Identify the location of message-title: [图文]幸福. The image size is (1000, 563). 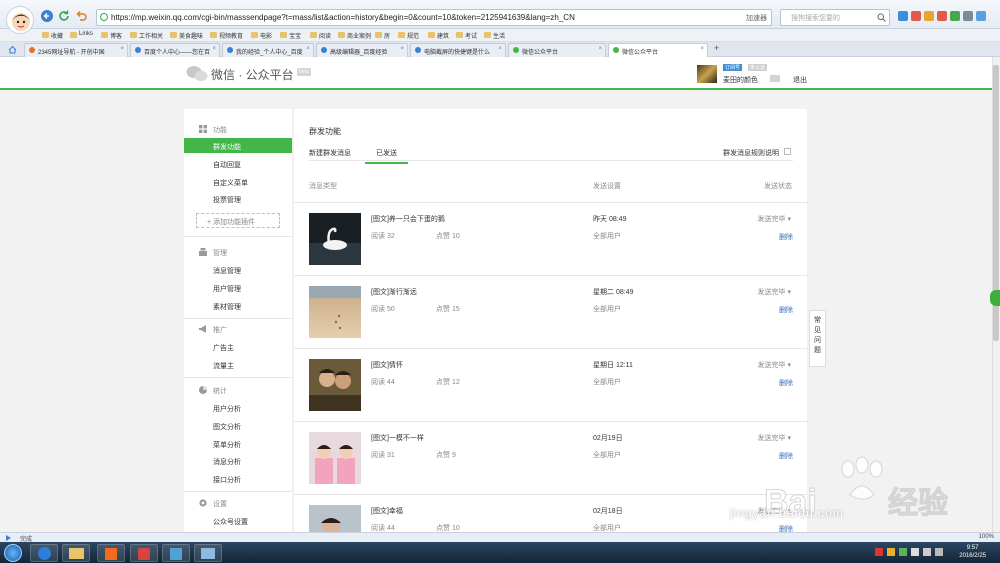
(387, 511).